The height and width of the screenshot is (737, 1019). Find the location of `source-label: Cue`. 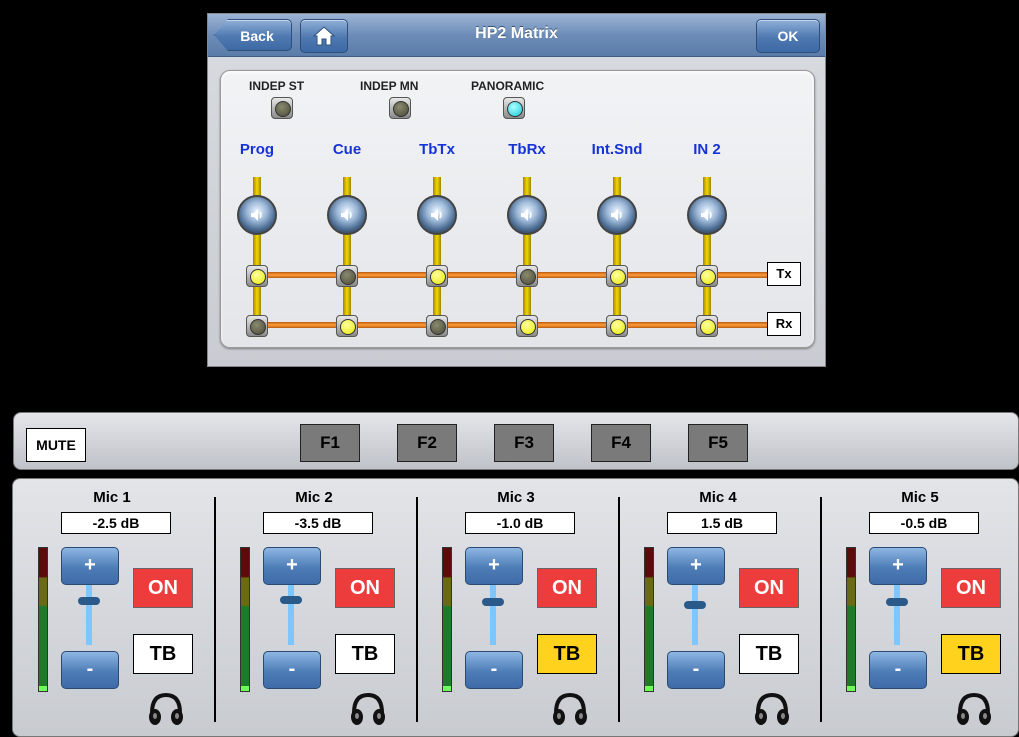

source-label: Cue is located at coordinates (347, 149).